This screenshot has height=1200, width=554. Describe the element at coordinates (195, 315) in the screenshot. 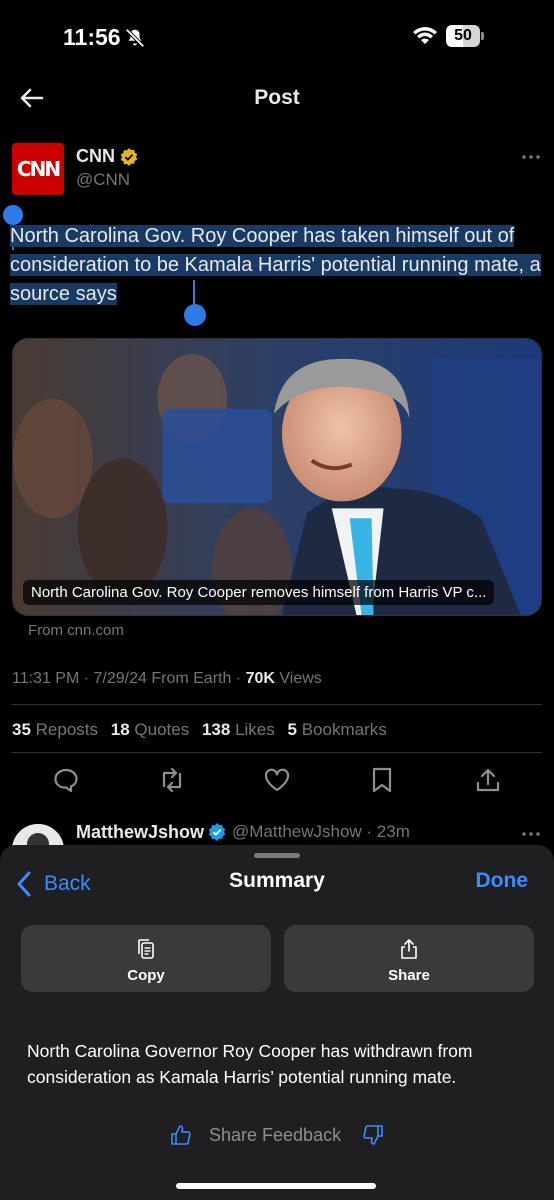

I see `selection-handle-end` at that location.